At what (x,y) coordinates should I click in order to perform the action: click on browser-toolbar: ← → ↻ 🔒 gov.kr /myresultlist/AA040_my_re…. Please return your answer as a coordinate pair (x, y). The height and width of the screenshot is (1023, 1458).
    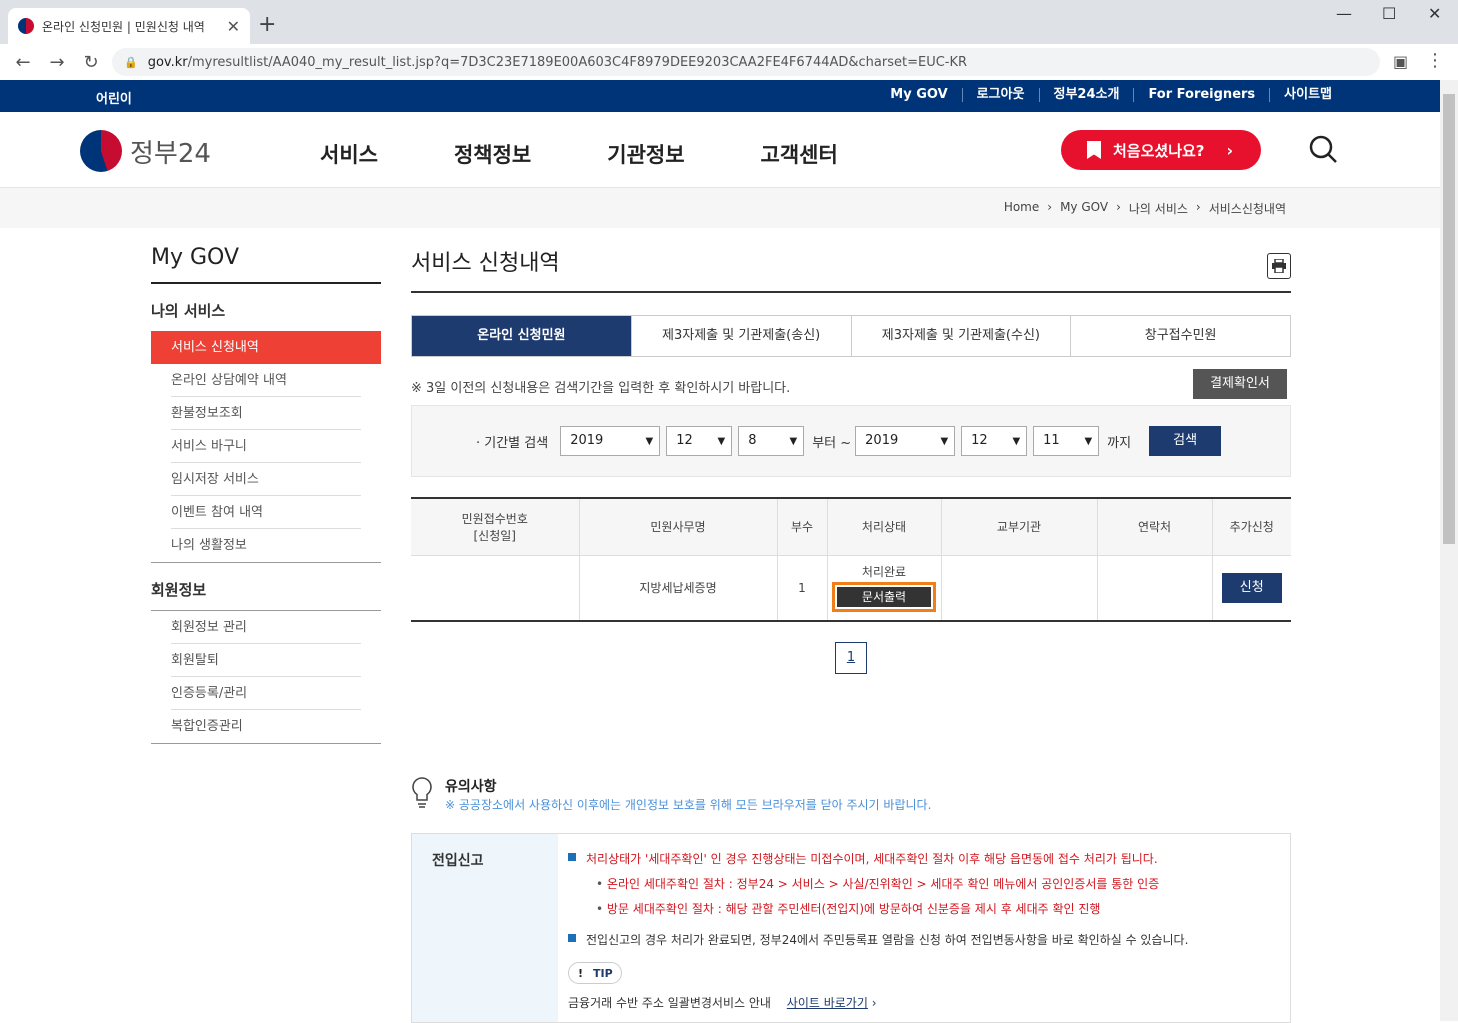
    Looking at the image, I should click on (729, 62).